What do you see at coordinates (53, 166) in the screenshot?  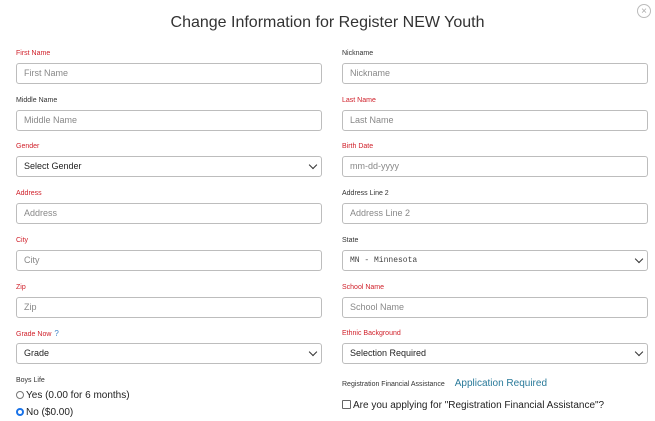 I see `gender-select-value: Select Gender` at bounding box center [53, 166].